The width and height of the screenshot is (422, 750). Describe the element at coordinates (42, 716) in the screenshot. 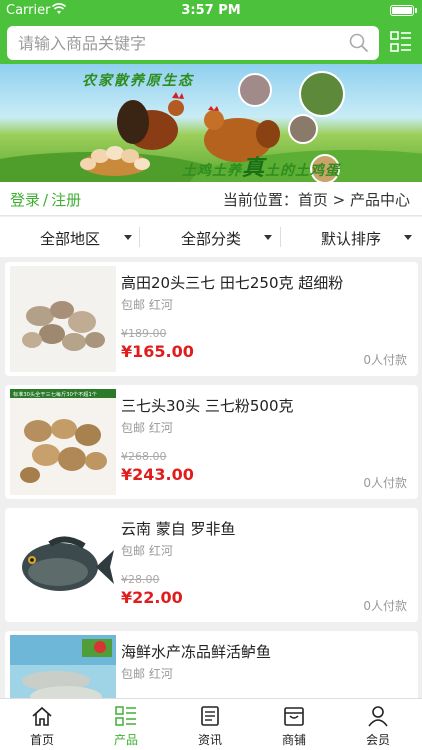

I see `home-icon` at that location.